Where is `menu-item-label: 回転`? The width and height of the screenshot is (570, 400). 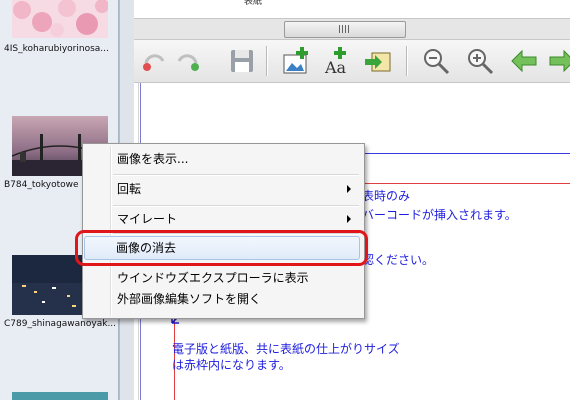
menu-item-label: 回転 is located at coordinates (129, 189).